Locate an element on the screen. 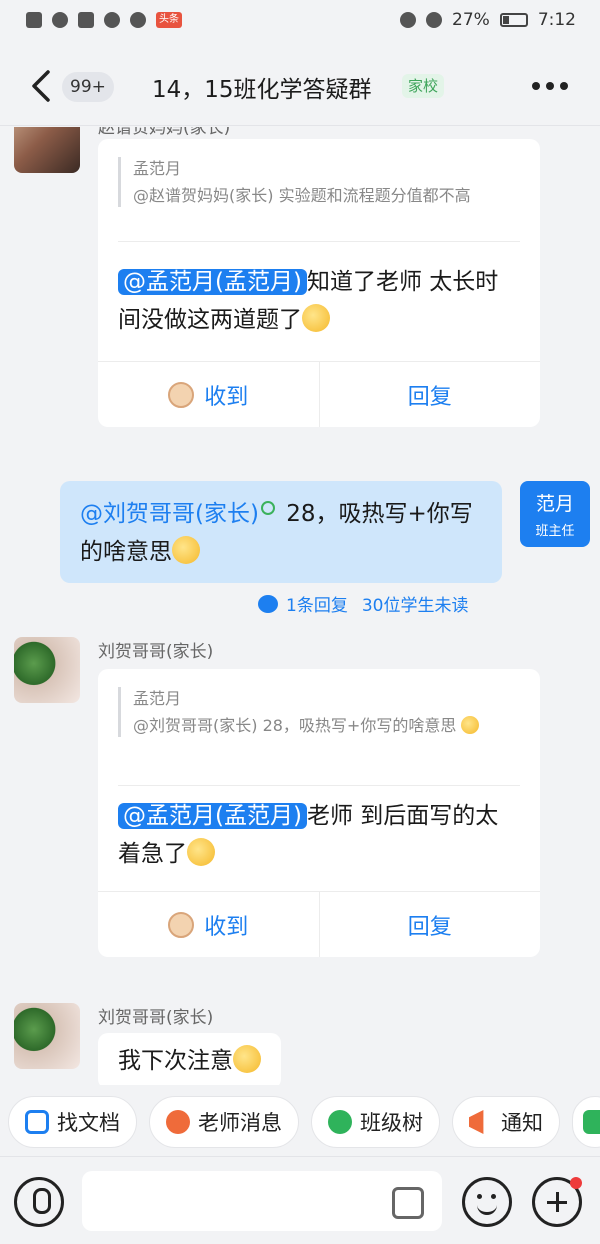  teacher-messages-button: 老师消息 is located at coordinates (224, 1122).